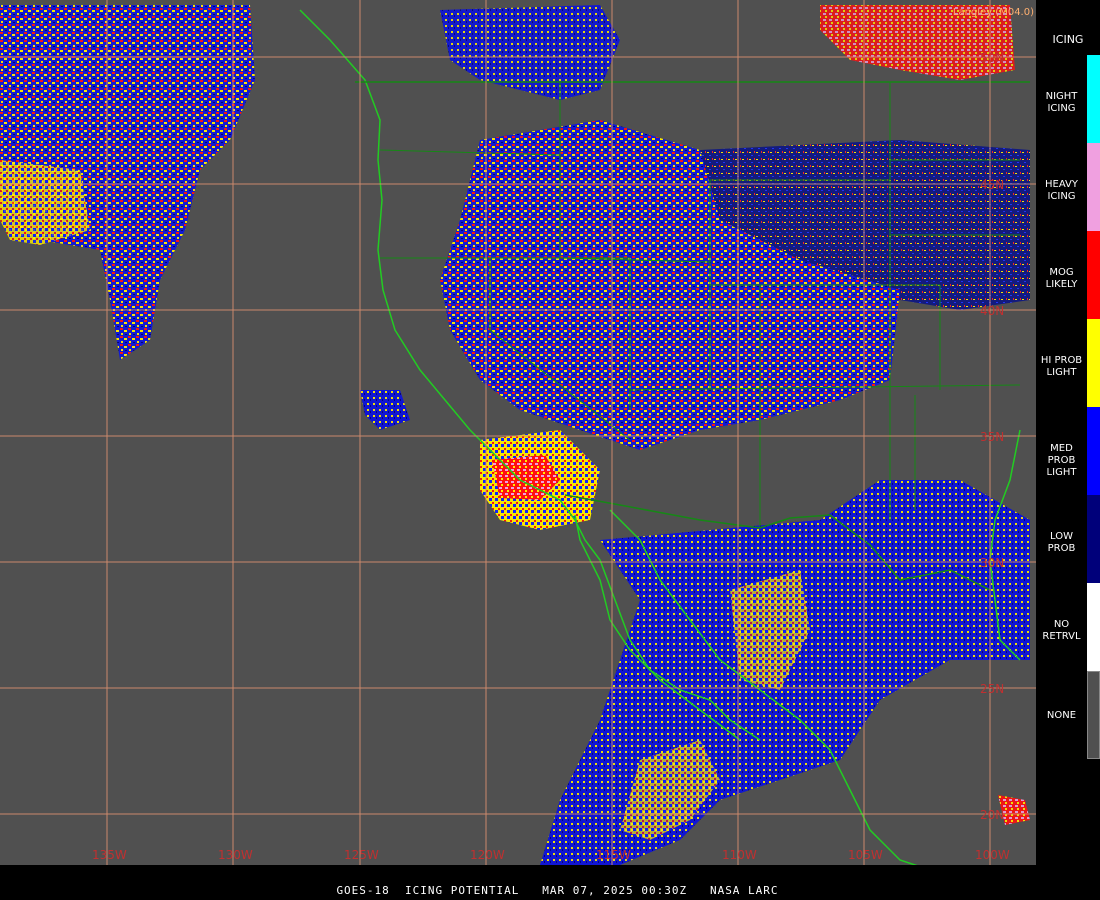 This screenshot has width=1100, height=900. What do you see at coordinates (1093, 539) in the screenshot?
I see `legend-swatch-low-prob` at bounding box center [1093, 539].